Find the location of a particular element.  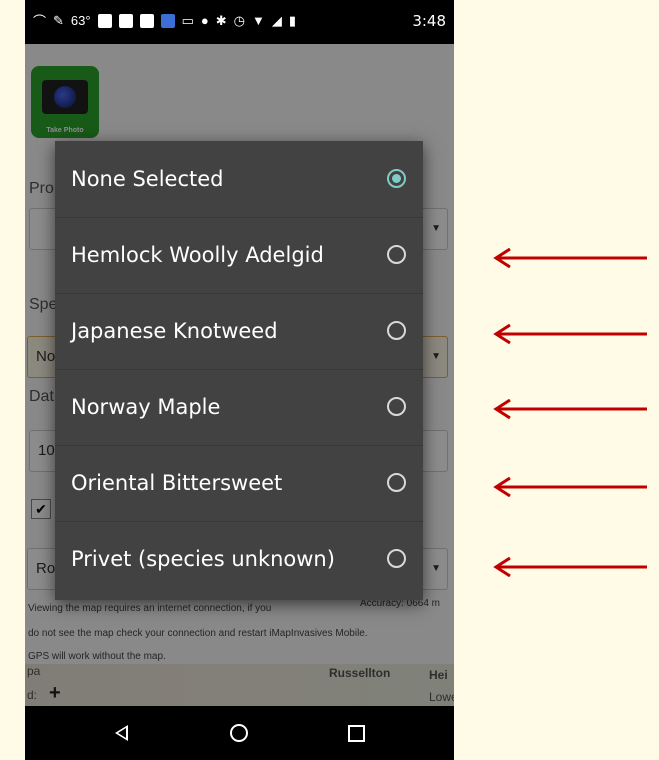

option-label: None Selected is located at coordinates (147, 179).